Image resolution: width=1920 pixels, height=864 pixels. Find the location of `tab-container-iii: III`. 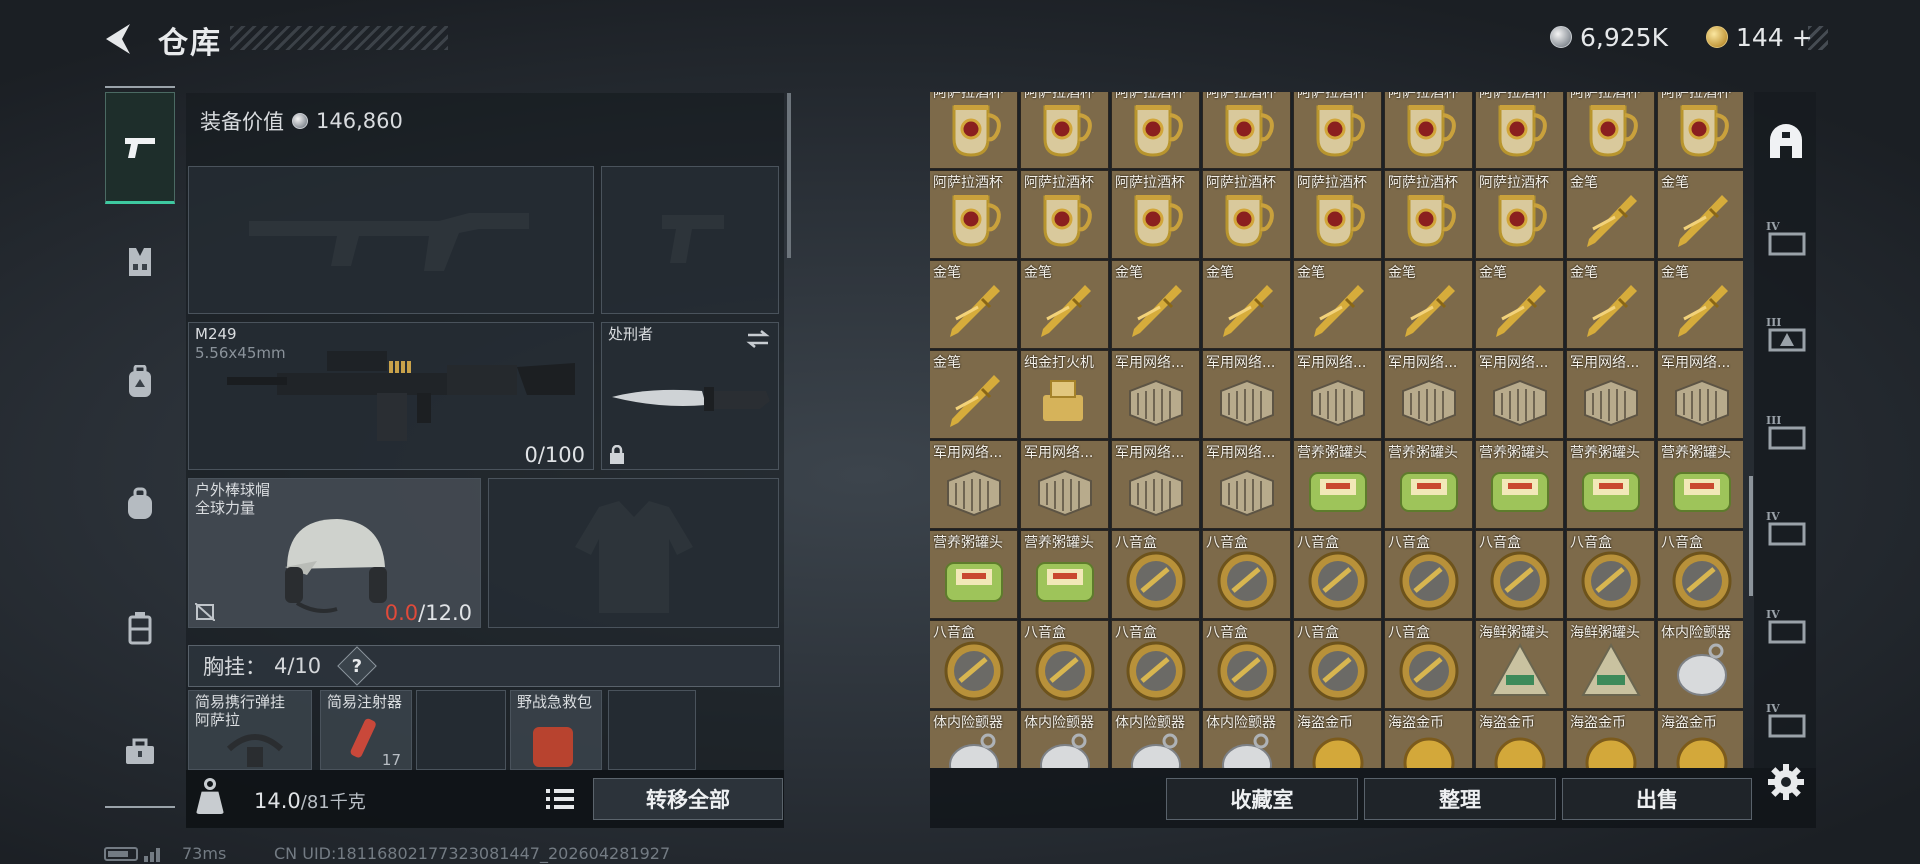

tab-container-iii: III is located at coordinates (1786, 334).